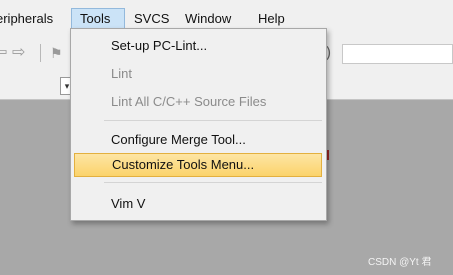 The image size is (453, 275). I want to click on toolbar-separator, so click(40, 53).